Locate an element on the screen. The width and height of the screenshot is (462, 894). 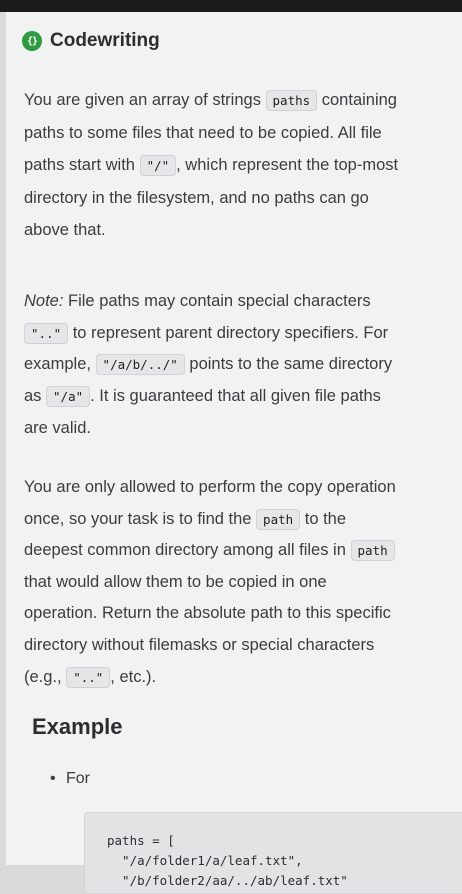
code-line: "/a/folder1/a/leaf.txt", is located at coordinates (205, 860).